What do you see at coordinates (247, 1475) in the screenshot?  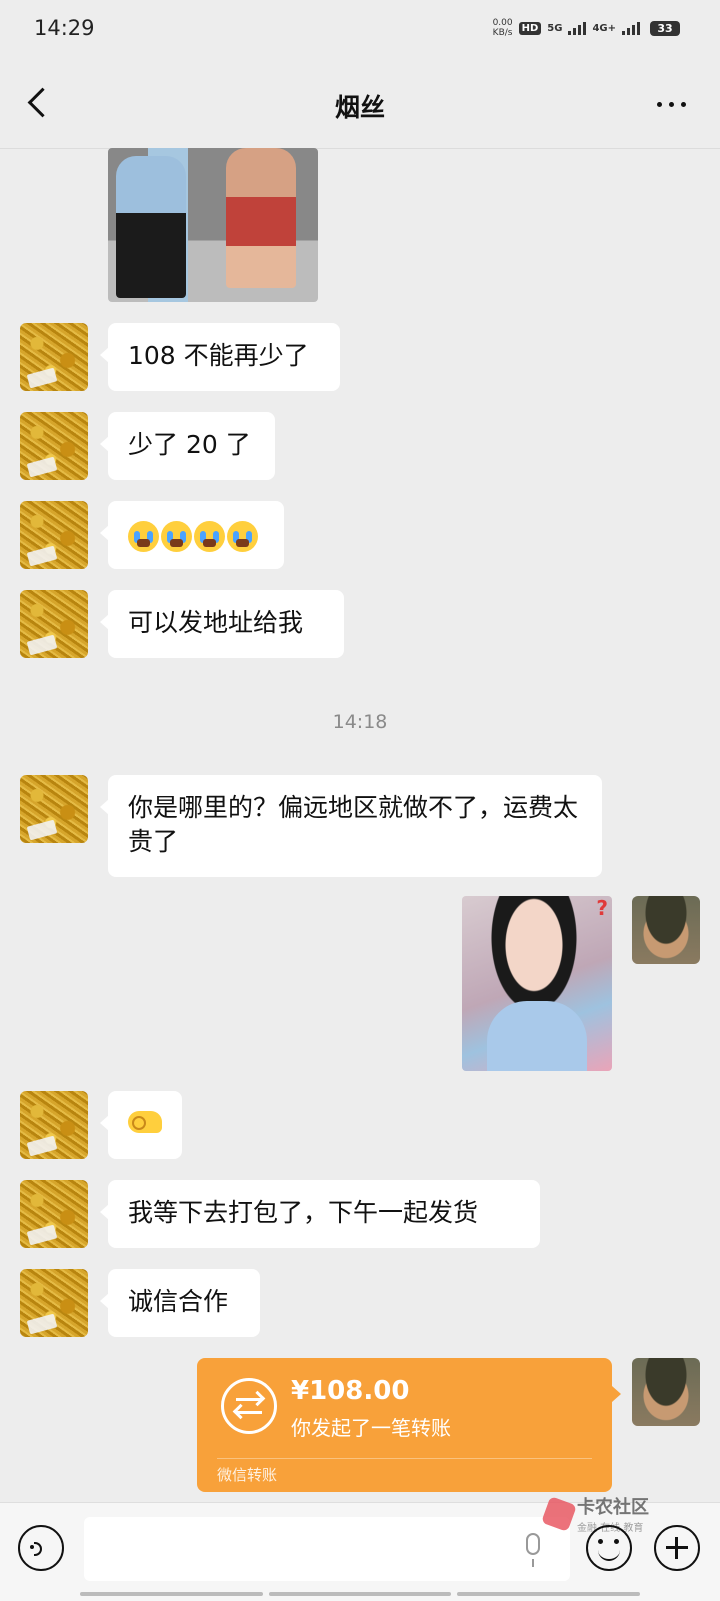 I see `transfer-footer-label: 微信转账` at bounding box center [247, 1475].